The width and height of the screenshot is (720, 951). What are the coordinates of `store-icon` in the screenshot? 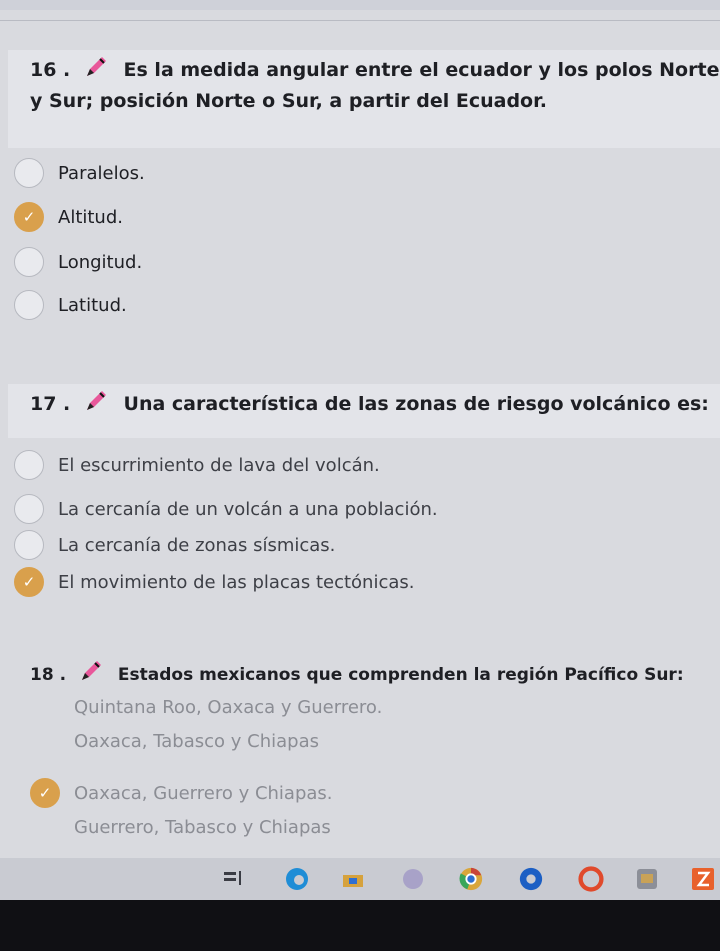 It's located at (353, 879).